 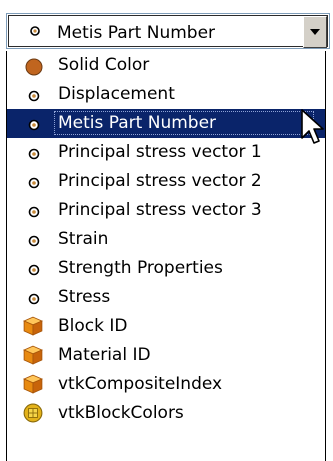 I want to click on list-item-strength-properties: Strength Properties, so click(x=166, y=268).